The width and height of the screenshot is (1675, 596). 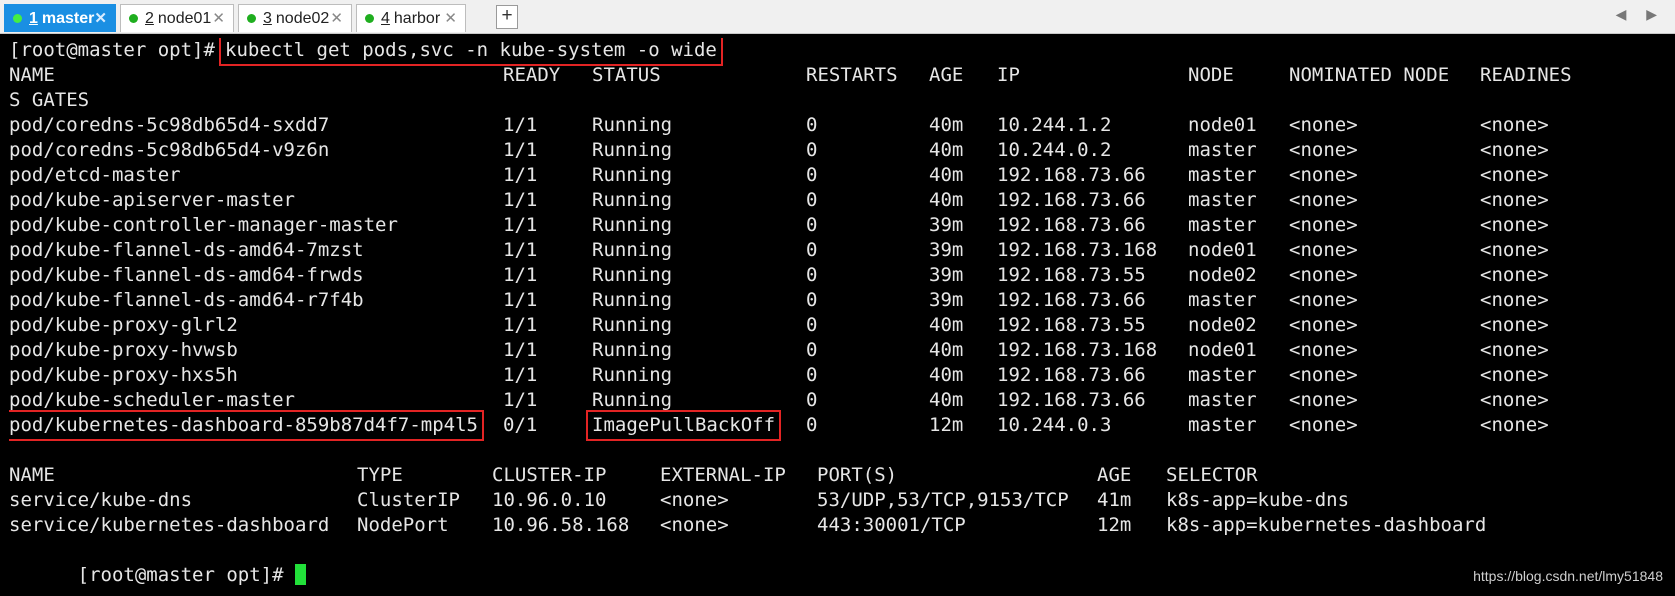 I want to click on tab-number: 4, so click(x=385, y=18).